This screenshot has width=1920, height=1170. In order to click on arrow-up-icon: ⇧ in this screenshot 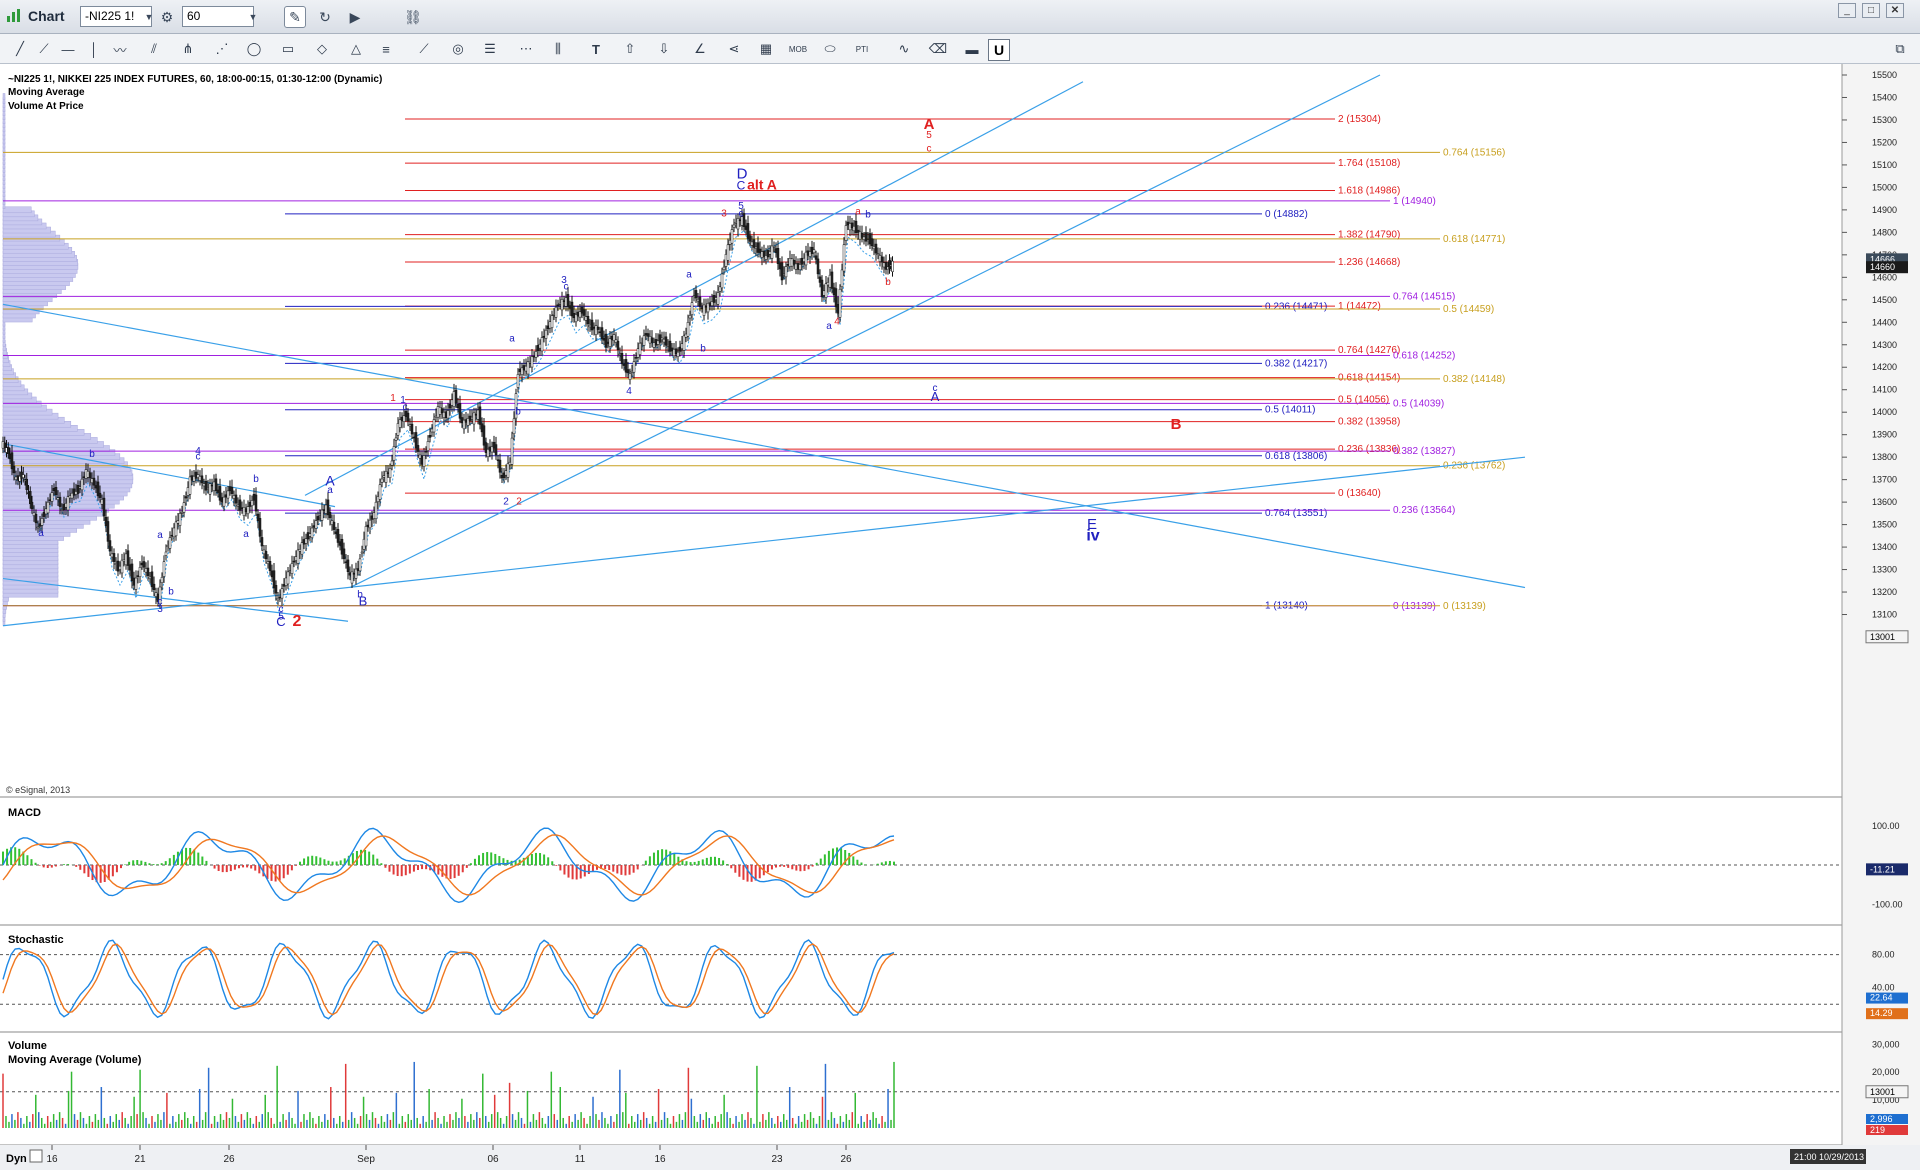, I will do `click(630, 49)`.